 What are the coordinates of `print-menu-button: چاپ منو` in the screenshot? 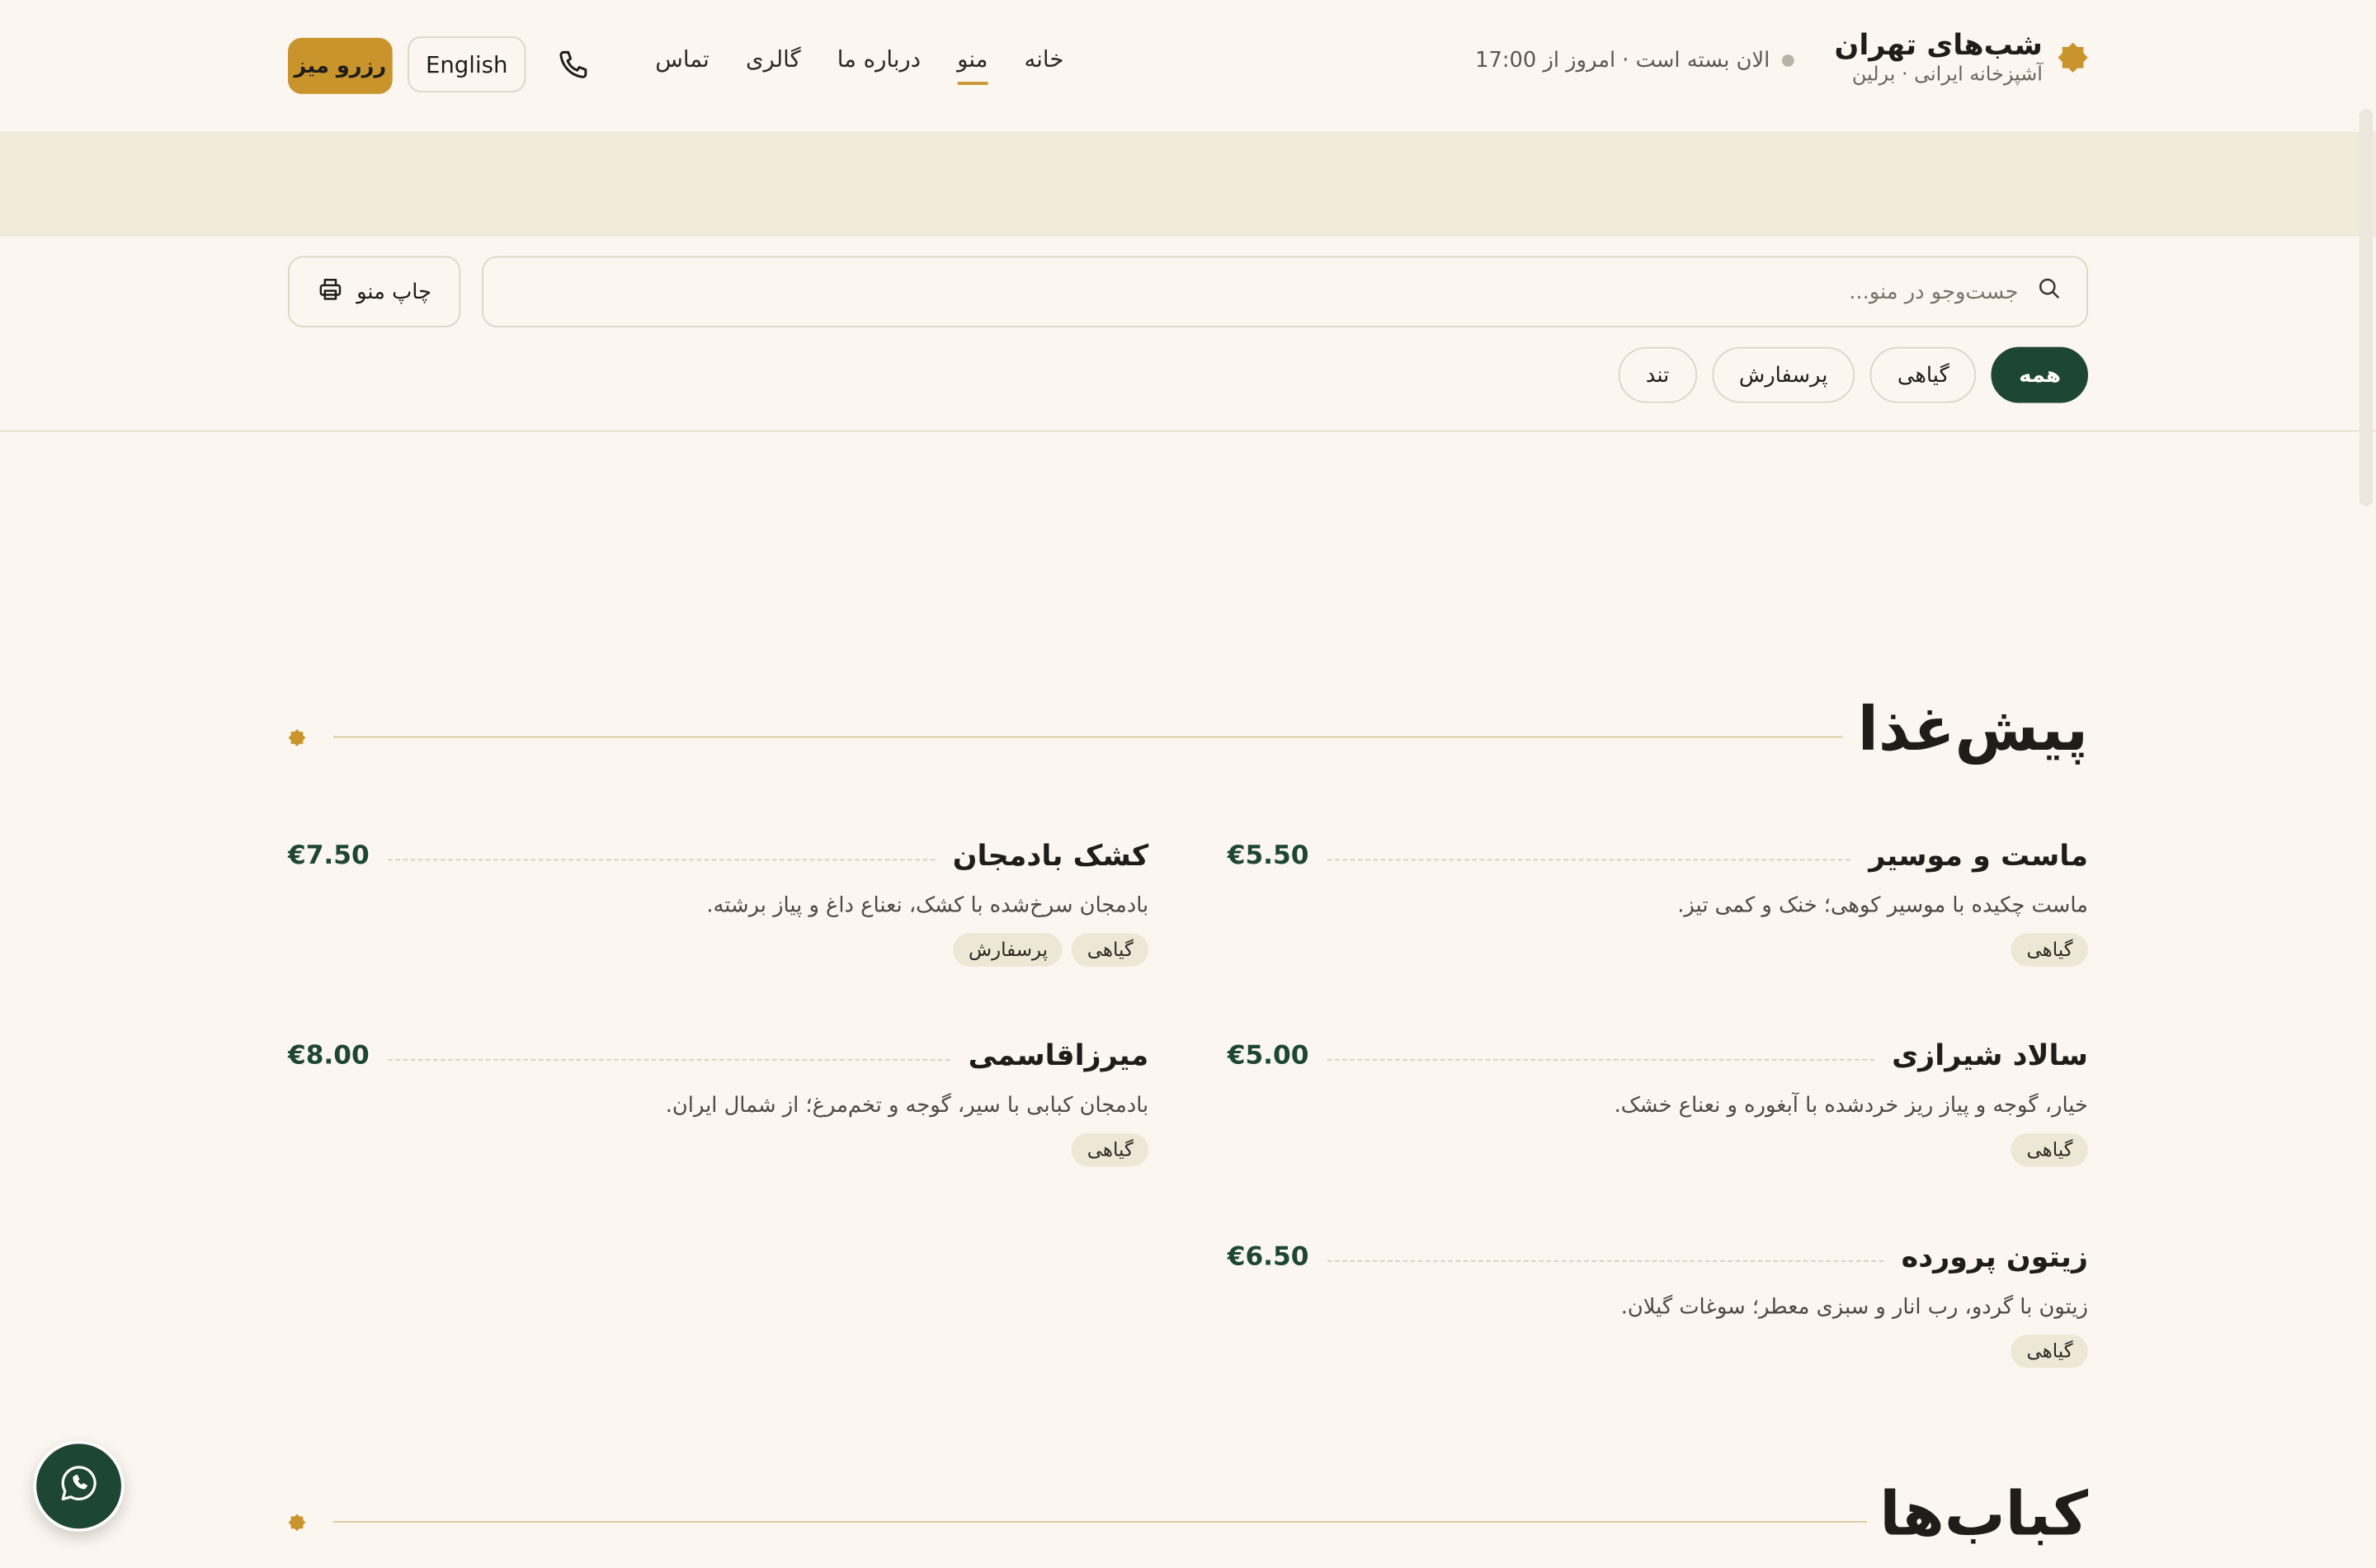 It's located at (374, 291).